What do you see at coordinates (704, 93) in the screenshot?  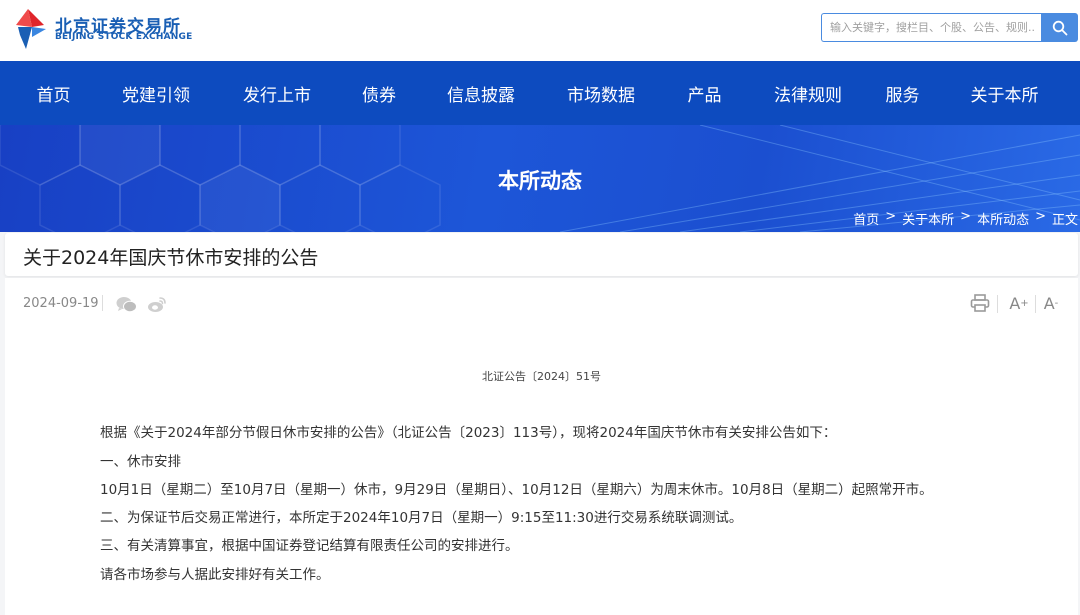 I see `nav-item-products: 产品` at bounding box center [704, 93].